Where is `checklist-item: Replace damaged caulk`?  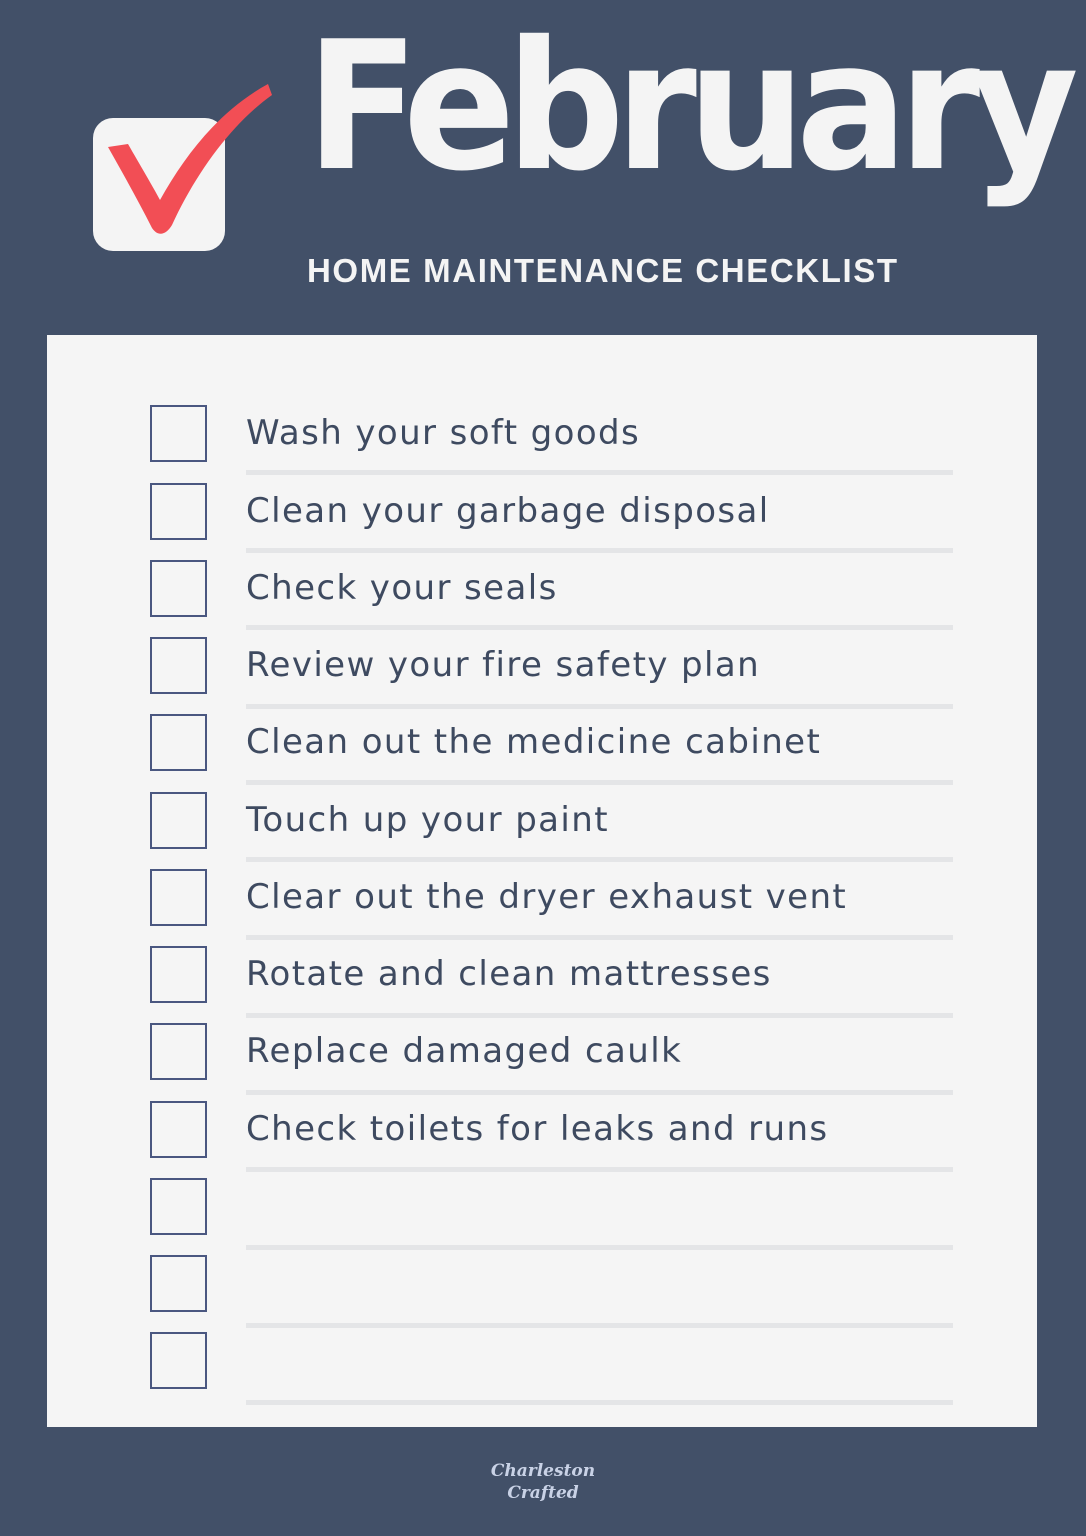
checklist-item: Replace damaged caulk is located at coordinates (542, 1053).